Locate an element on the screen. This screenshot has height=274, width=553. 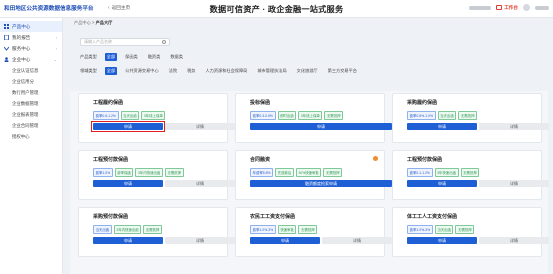
product-title: 采购履约保函 is located at coordinates (422, 103).